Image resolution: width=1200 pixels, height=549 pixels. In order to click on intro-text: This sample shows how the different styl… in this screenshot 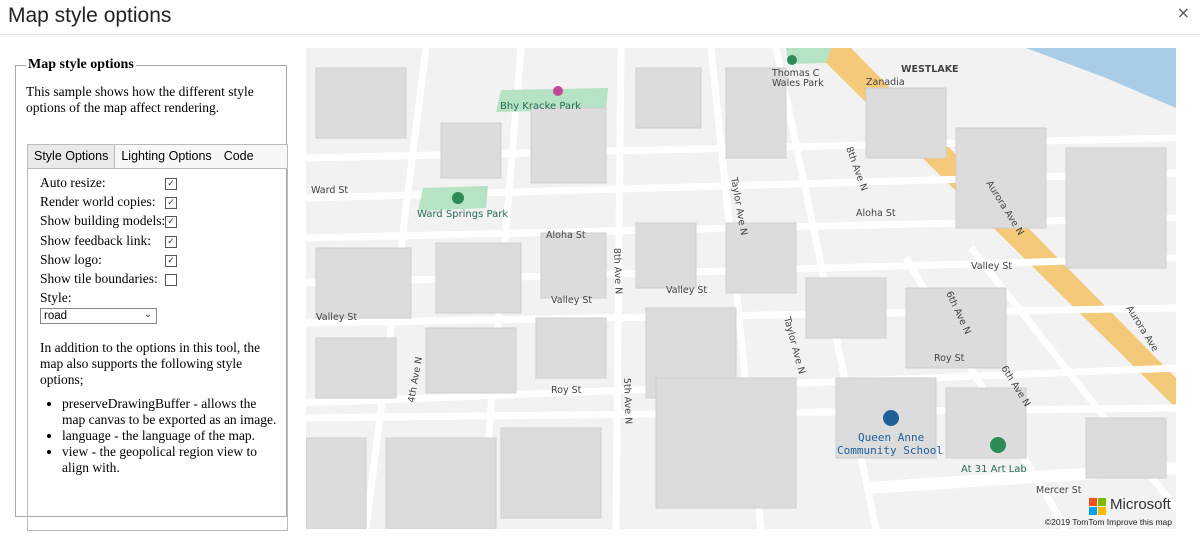, I will do `click(140, 99)`.